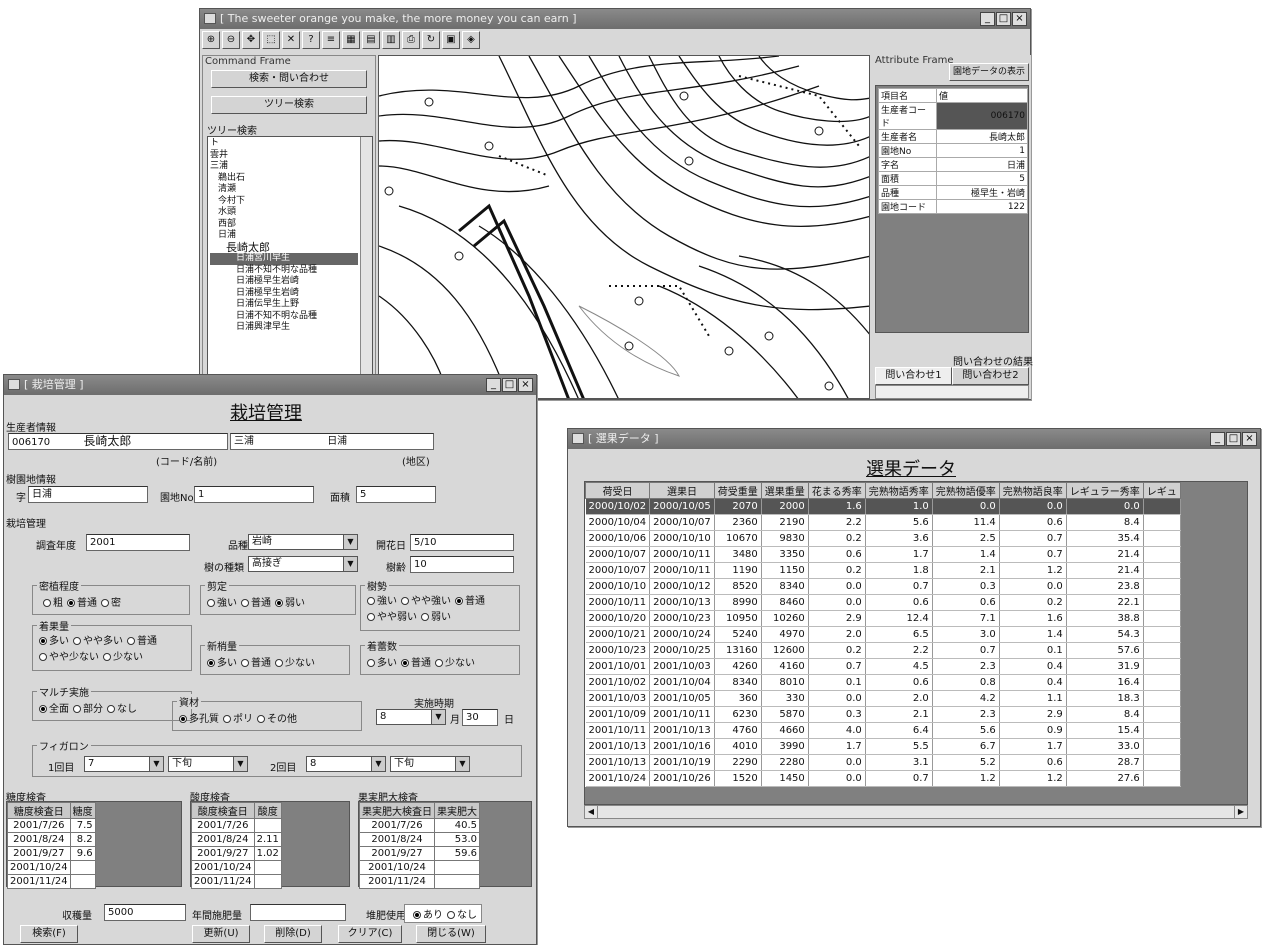 Image resolution: width=1265 pixels, height=945 pixels. Describe the element at coordinates (223, 839) in the screenshot. I see `table-cell: 2001/8/24` at that location.